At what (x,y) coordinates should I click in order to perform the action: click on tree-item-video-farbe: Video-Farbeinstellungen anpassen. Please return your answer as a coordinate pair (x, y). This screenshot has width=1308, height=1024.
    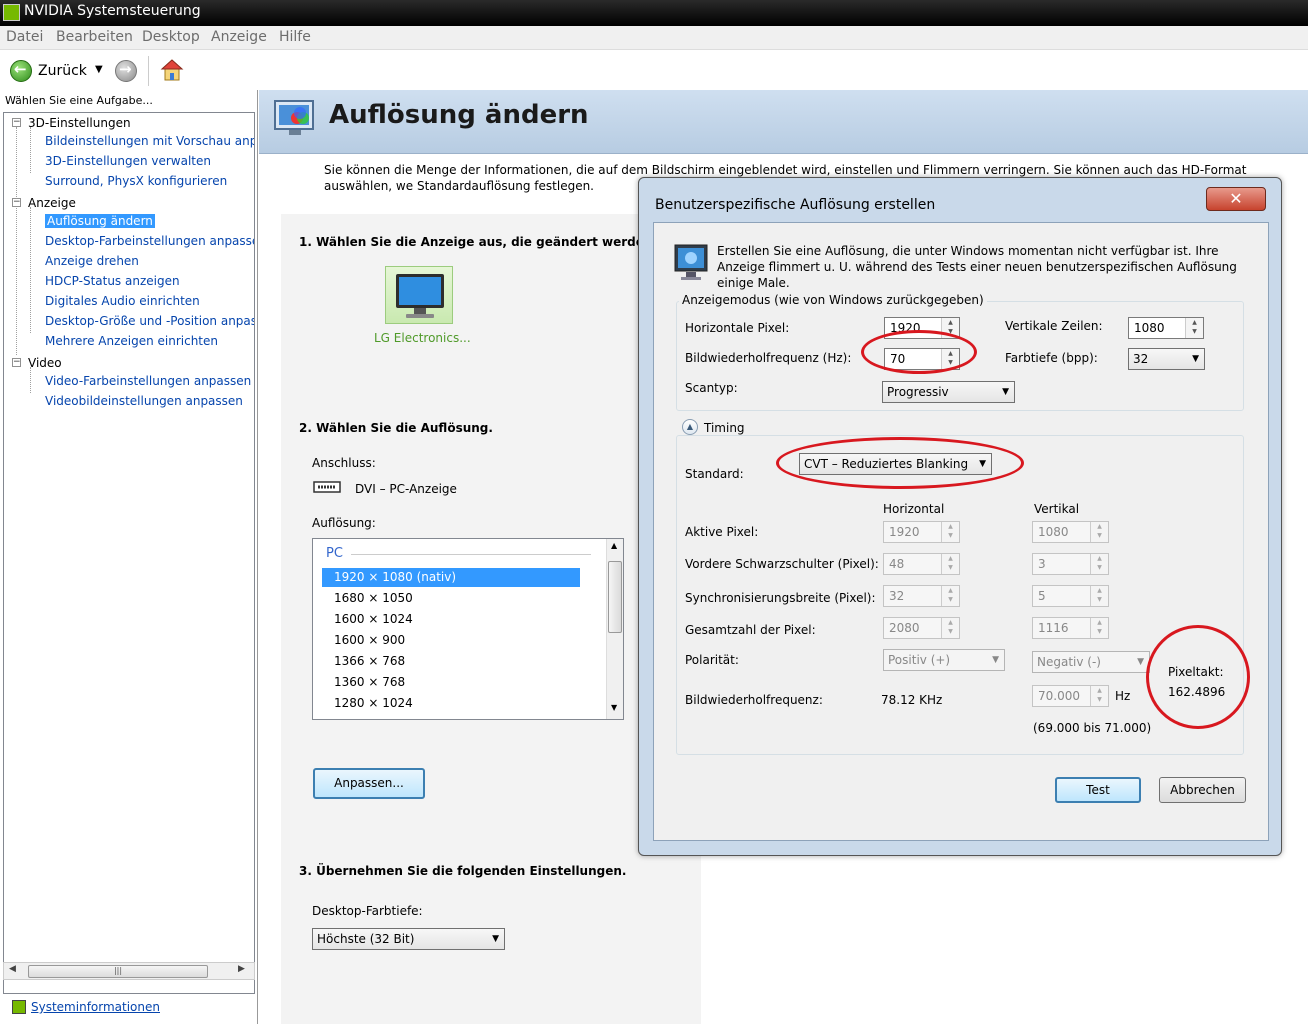
    Looking at the image, I should click on (148, 381).